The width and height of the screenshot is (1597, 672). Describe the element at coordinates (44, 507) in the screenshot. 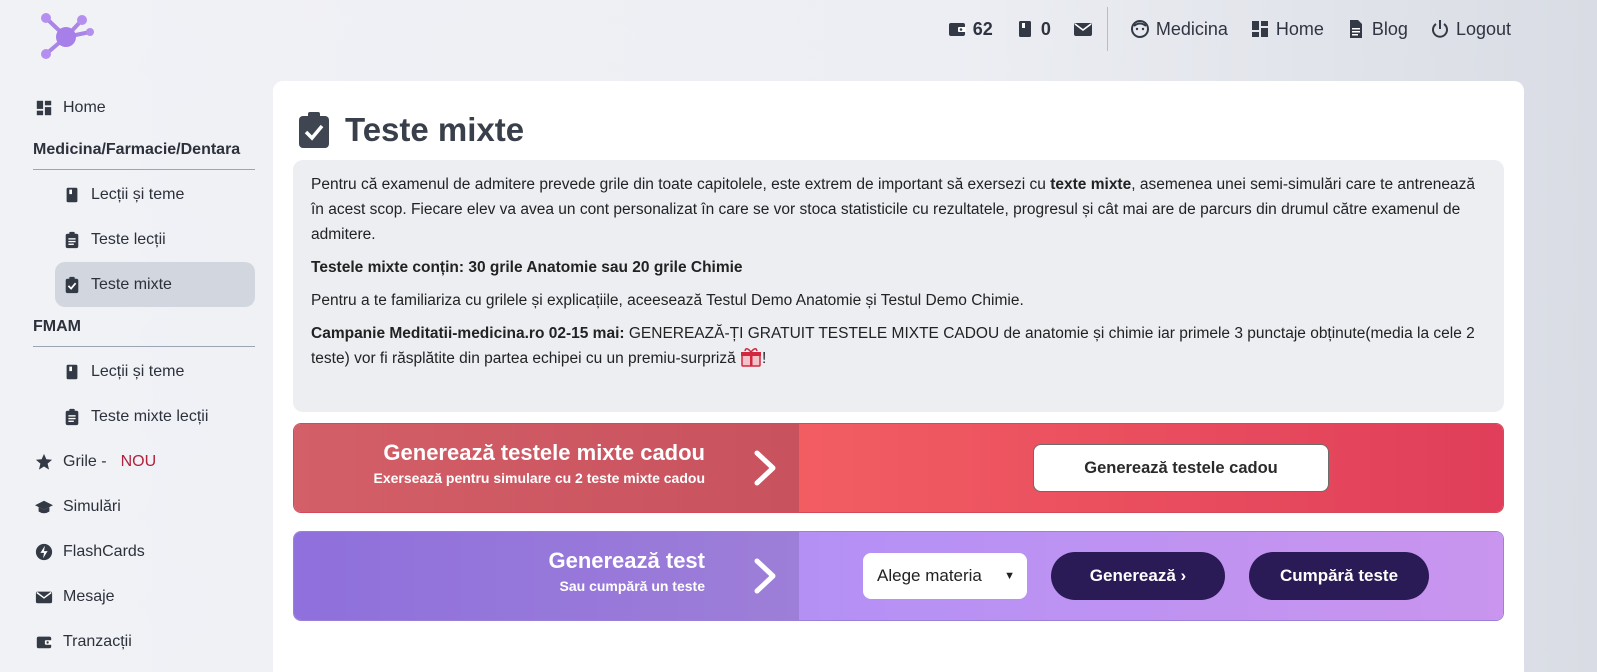

I see `graduation-cap-icon` at that location.